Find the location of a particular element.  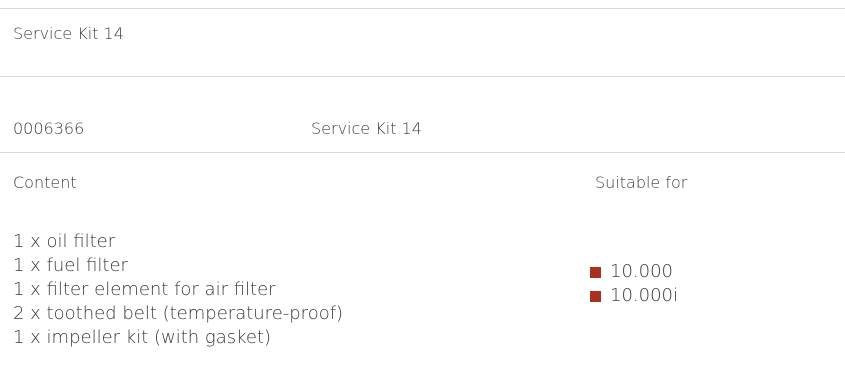

content-item: 1 x fuel filter is located at coordinates (70, 265).